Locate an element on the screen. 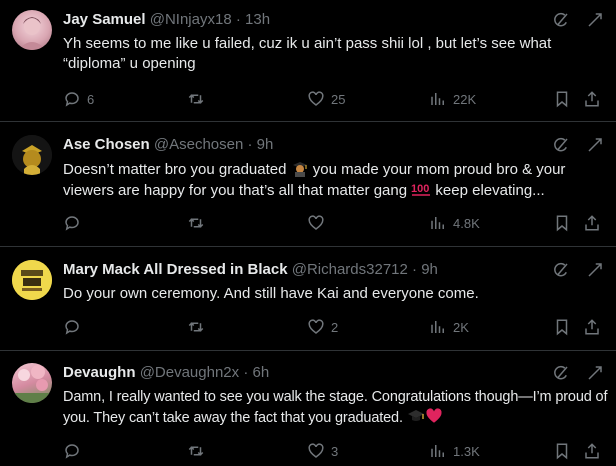  like-count: 25 is located at coordinates (338, 99).